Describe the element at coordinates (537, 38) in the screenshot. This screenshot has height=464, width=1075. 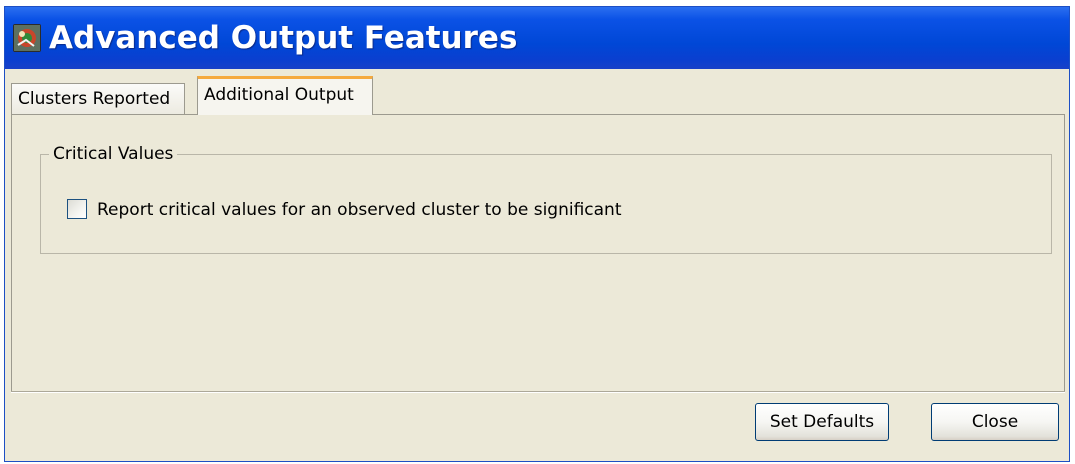
I see `title-bar: Advanced Output Features` at that location.